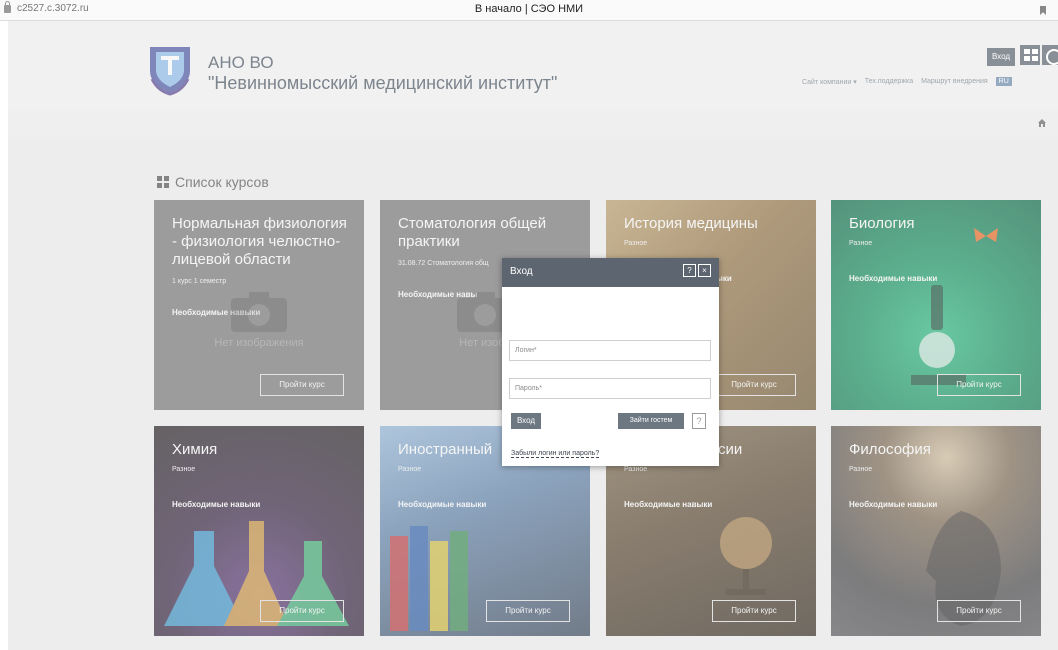 The height and width of the screenshot is (650, 1058). What do you see at coordinates (610, 388) in the screenshot?
I see `password-input: Пароль*` at bounding box center [610, 388].